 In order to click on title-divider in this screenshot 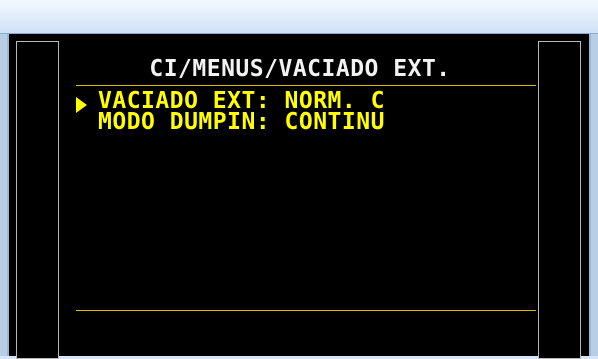, I will do `click(306, 85)`.